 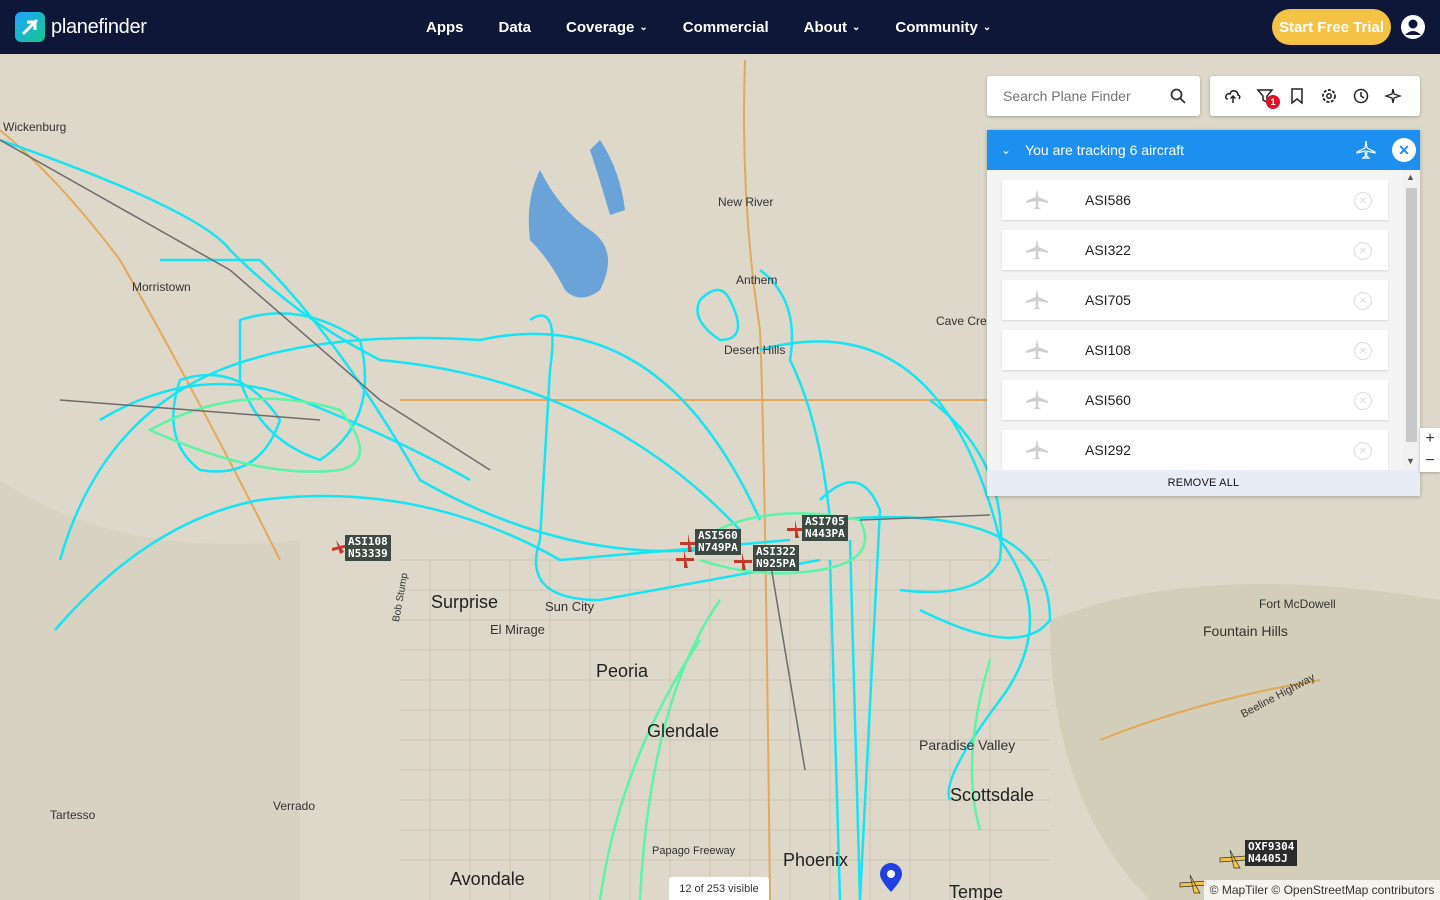 I want to click on nav-coverage: Coverage ⌄, so click(x=607, y=27).